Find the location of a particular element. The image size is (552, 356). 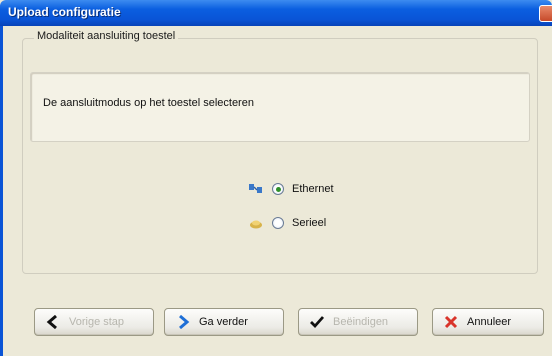

cancel-button-label: Annuleer is located at coordinates (489, 322).